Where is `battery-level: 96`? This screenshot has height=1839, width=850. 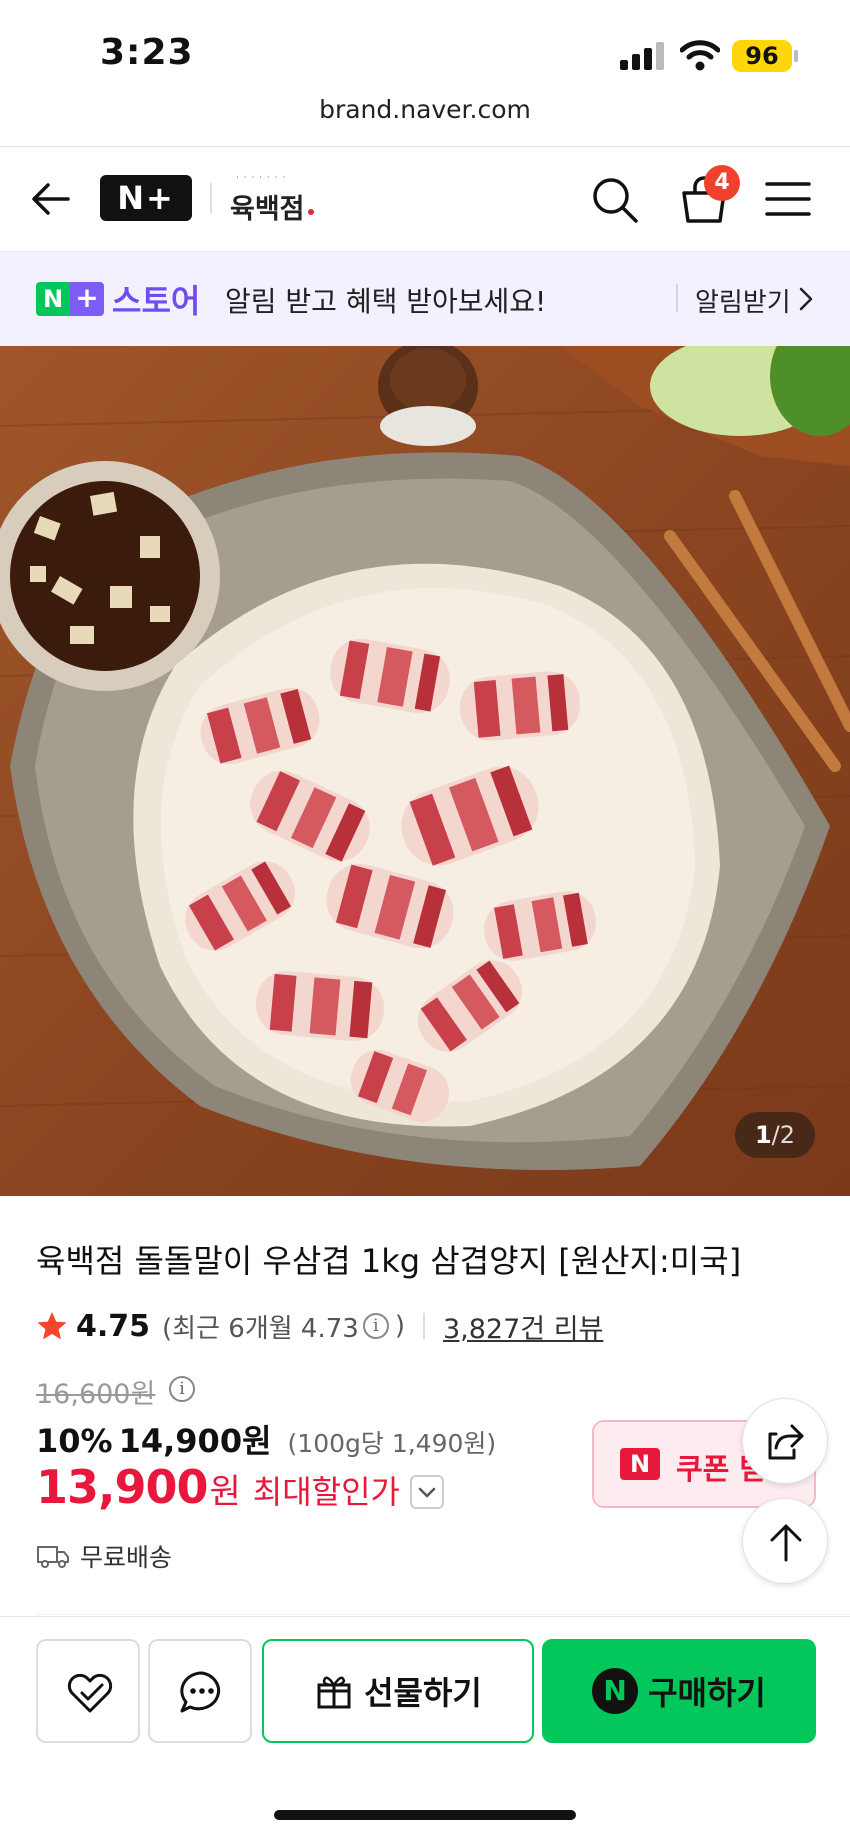 battery-level: 96 is located at coordinates (762, 56).